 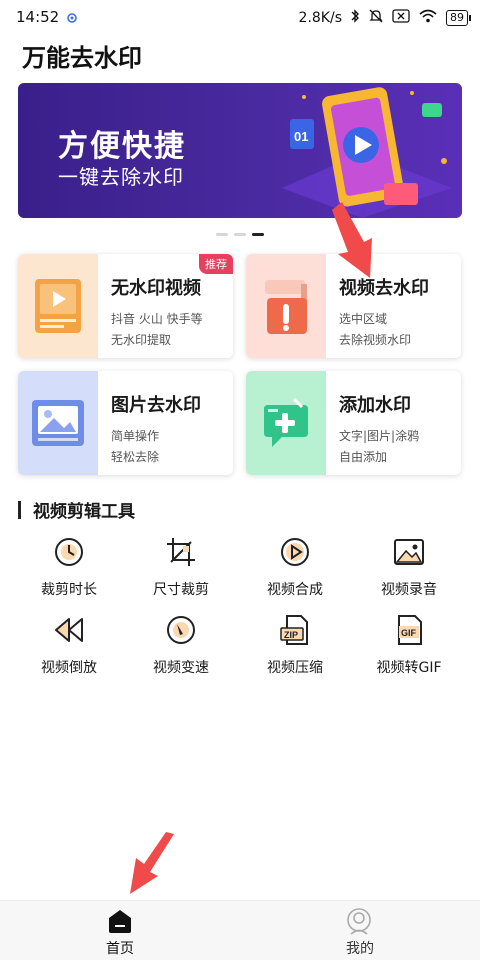 I want to click on rewind-icon, so click(x=69, y=630).